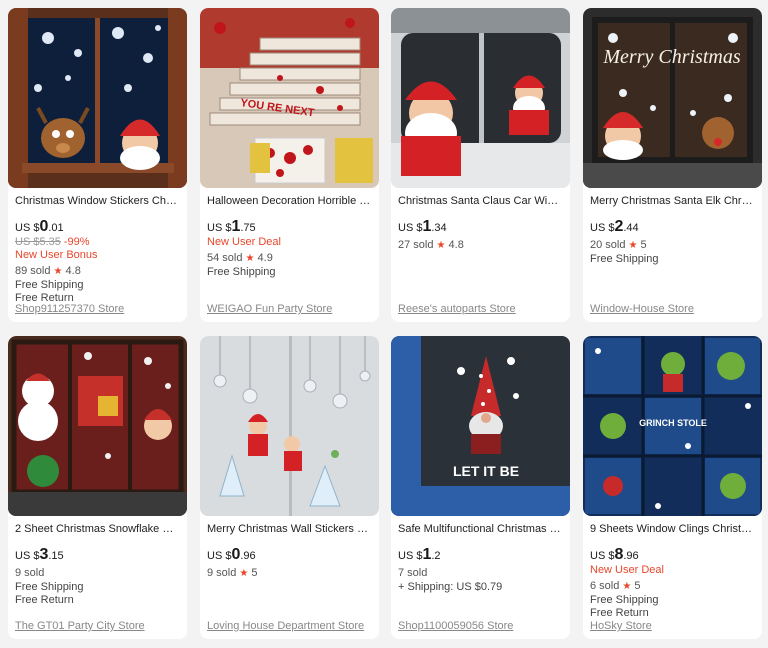 This screenshot has height=648, width=768. Describe the element at coordinates (621, 626) in the screenshot. I see `store-link: HoSky Store` at that location.